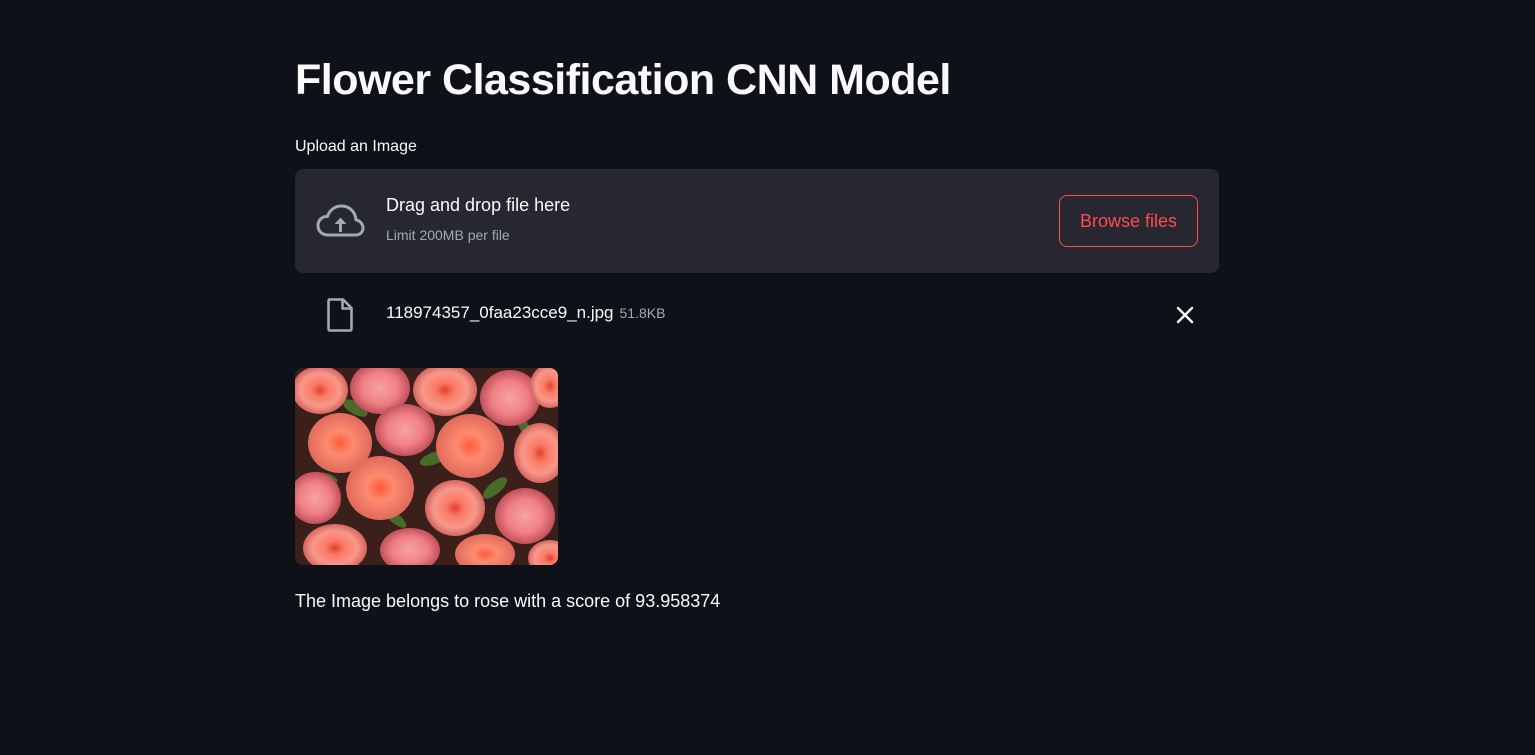 The height and width of the screenshot is (755, 1535). I want to click on file-icon, so click(340, 315).